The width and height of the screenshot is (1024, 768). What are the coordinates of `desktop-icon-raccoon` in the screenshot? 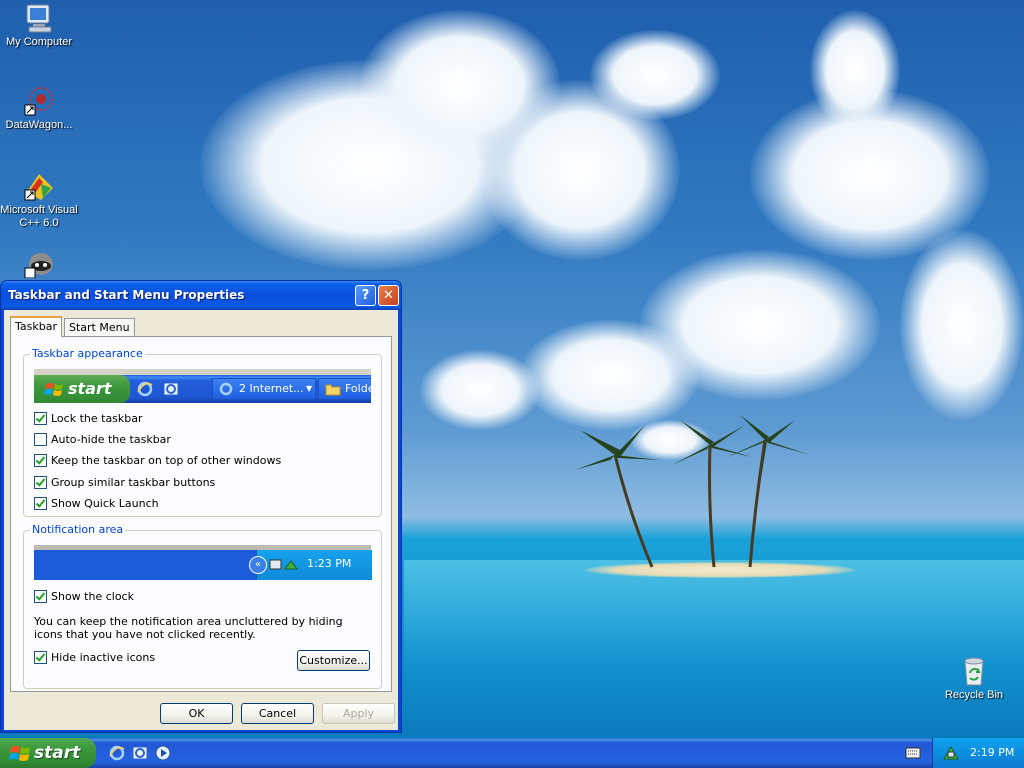 It's located at (39, 264).